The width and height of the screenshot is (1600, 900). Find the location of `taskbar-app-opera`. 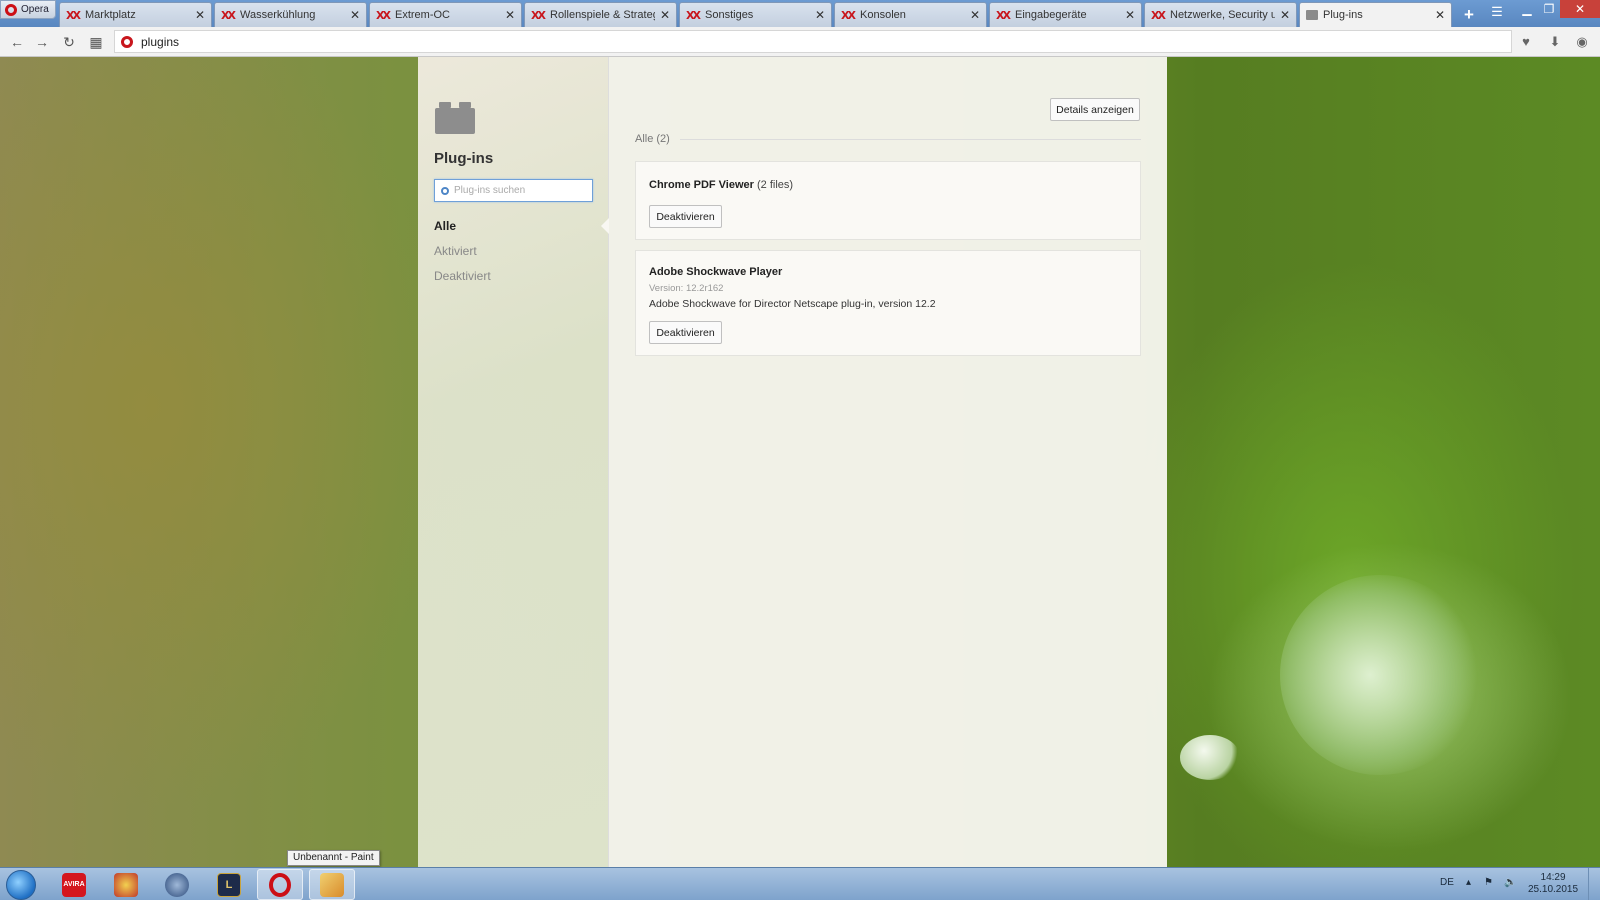

taskbar-app-opera is located at coordinates (280, 884).